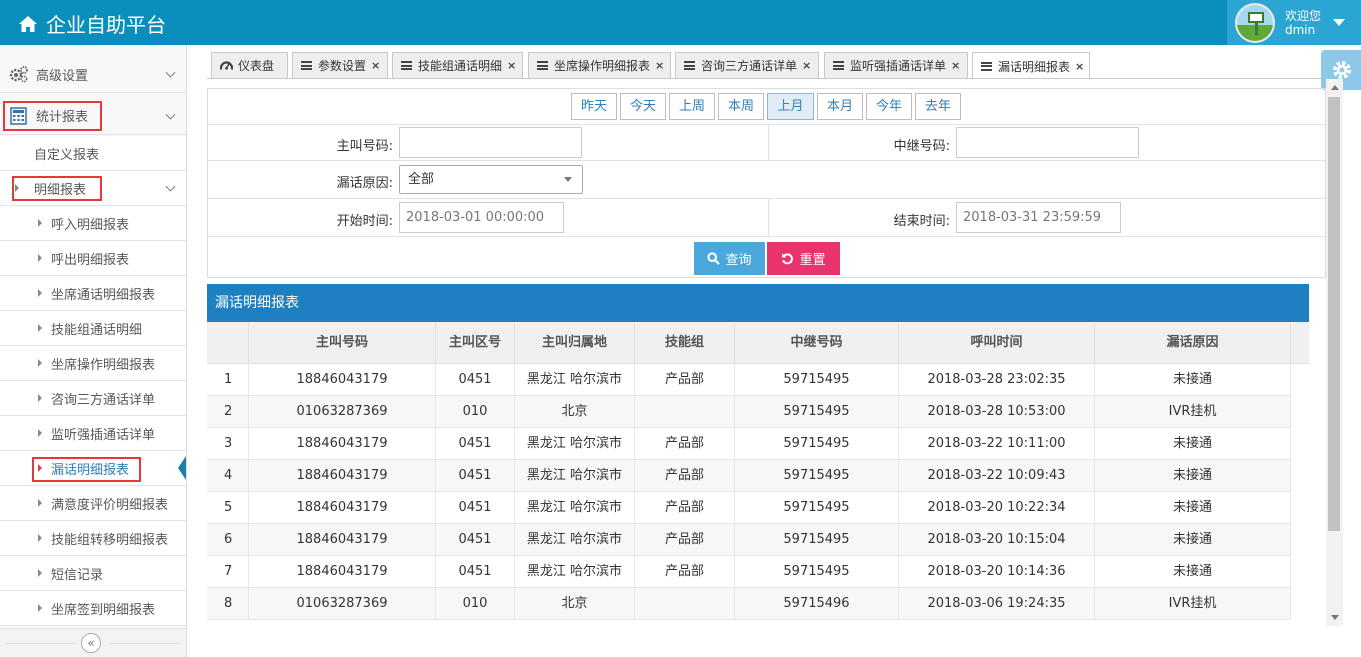  What do you see at coordinates (228, 380) in the screenshot?
I see `cell-index: 1` at bounding box center [228, 380].